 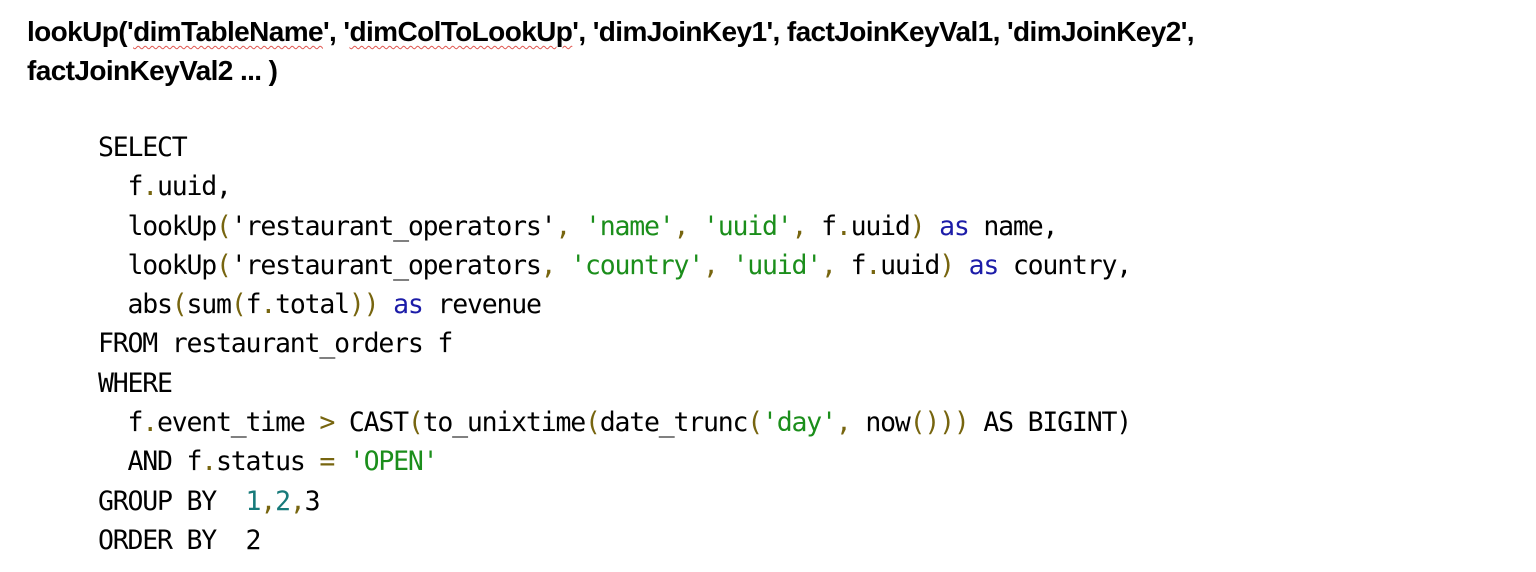 I want to click on heading-line-2: factJoinKeyVal2 ... ), so click(x=152, y=70).